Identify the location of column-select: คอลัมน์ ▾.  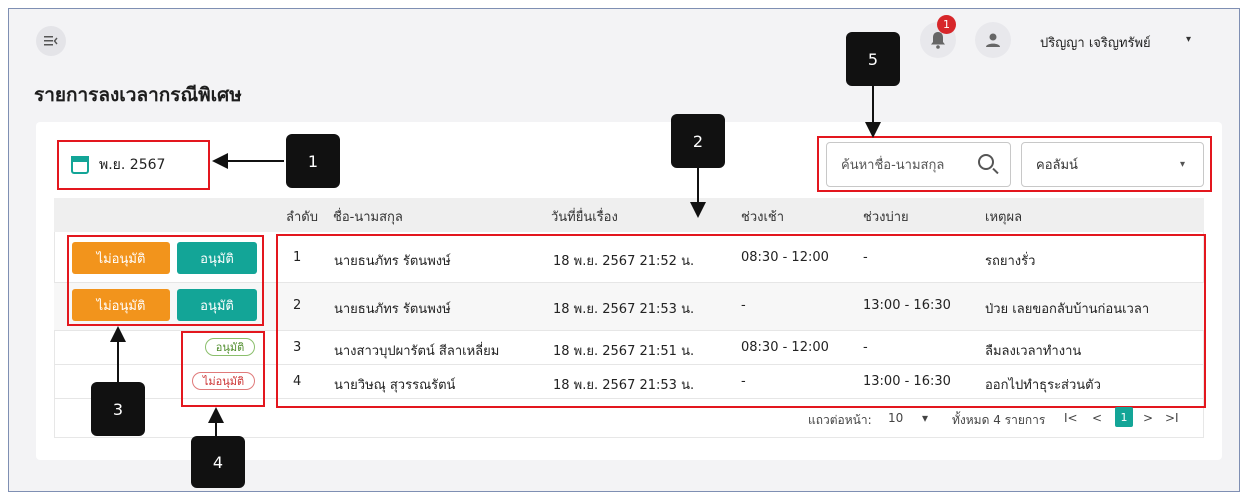
(1112, 164).